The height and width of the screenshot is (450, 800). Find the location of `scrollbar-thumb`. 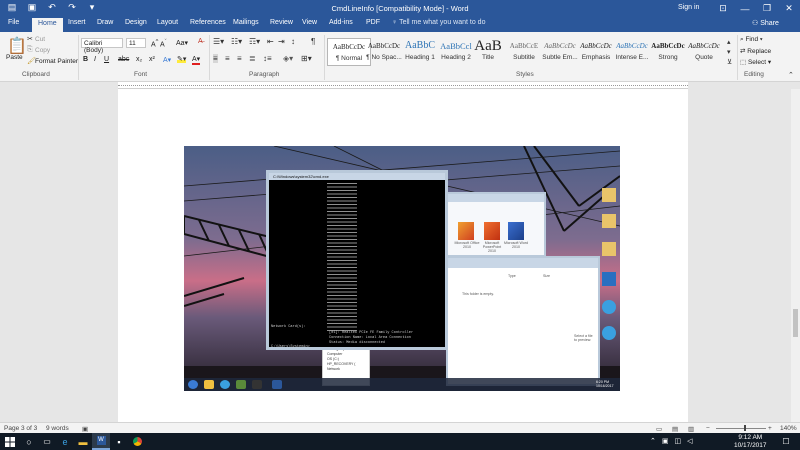

scrollbar-thumb is located at coordinates (795, 323).